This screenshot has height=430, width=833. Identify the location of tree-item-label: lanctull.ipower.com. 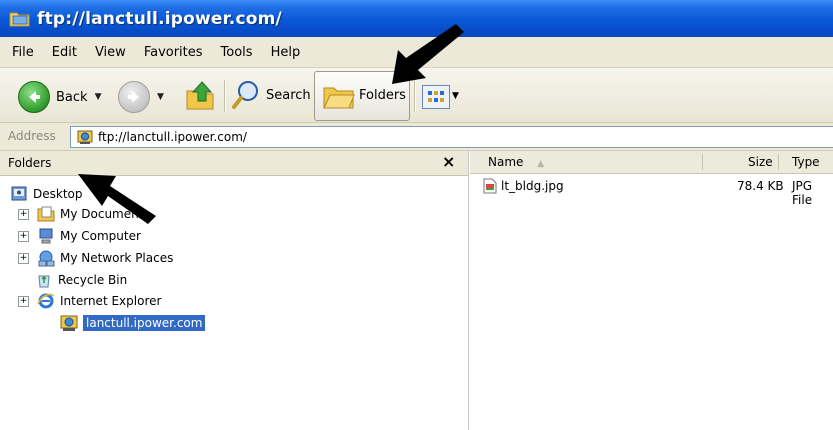
(144, 323).